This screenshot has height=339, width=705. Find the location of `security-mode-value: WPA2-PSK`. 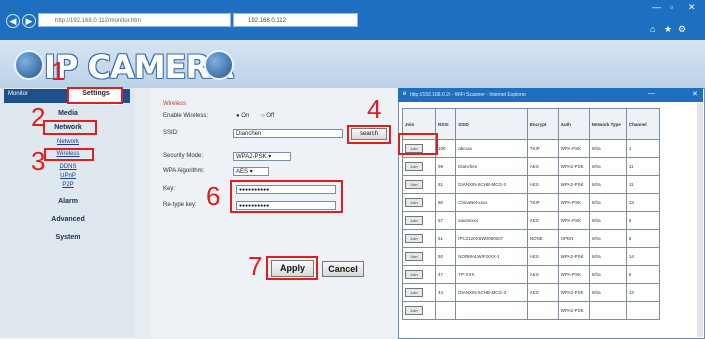

security-mode-value: WPA2-PSK is located at coordinates (251, 157).